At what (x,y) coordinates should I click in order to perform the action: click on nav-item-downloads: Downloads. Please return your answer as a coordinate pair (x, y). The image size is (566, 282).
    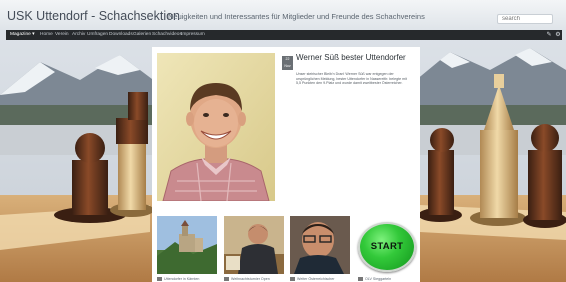
    Looking at the image, I should click on (121, 35).